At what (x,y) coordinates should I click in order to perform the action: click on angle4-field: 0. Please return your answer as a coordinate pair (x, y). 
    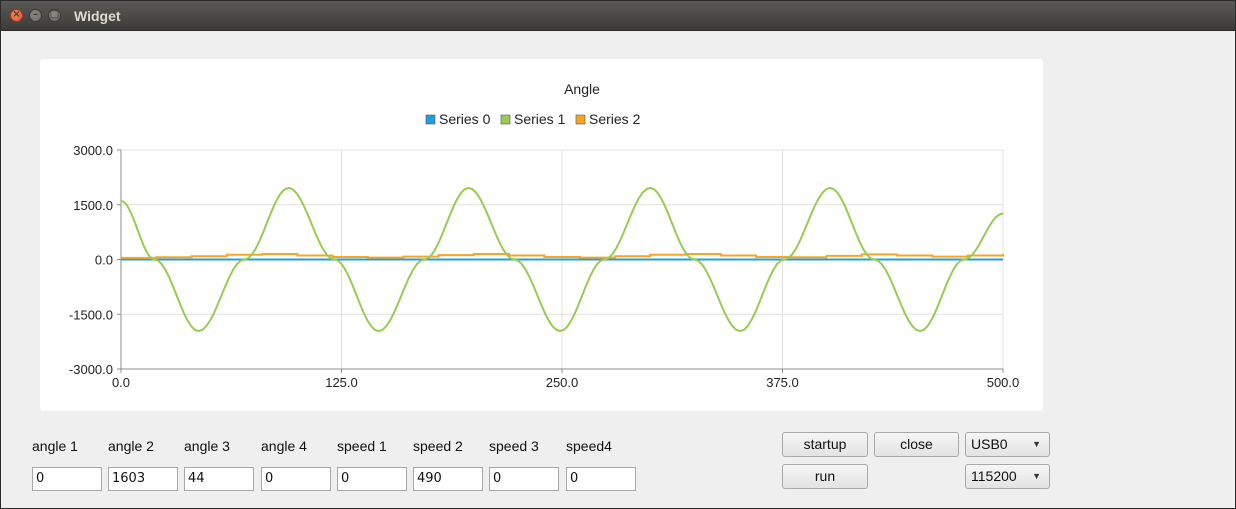
    Looking at the image, I should click on (296, 479).